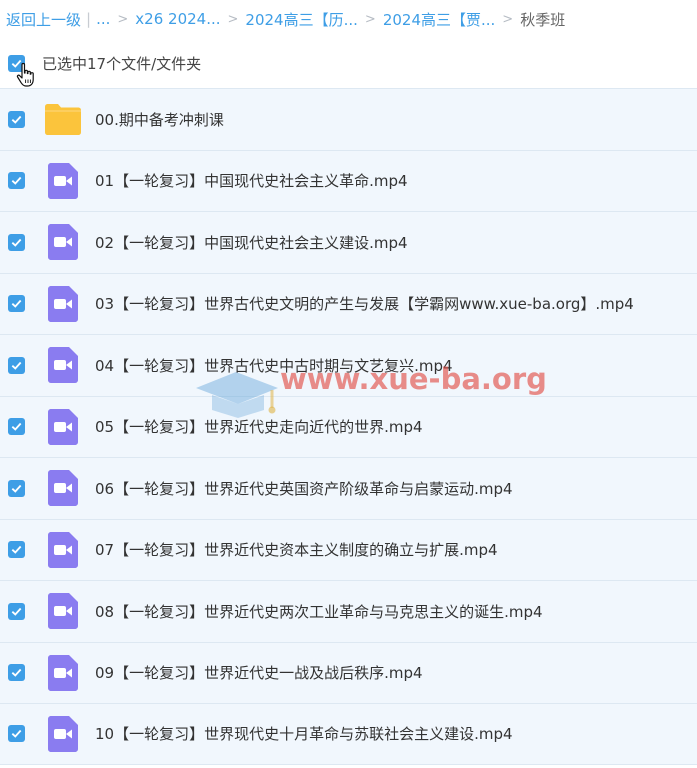 Image resolution: width=697 pixels, height=768 pixels. Describe the element at coordinates (296, 549) in the screenshot. I see `file-name: 07【一轮复习】世界近代史资本主义制度的确立与扩展.mp4` at that location.